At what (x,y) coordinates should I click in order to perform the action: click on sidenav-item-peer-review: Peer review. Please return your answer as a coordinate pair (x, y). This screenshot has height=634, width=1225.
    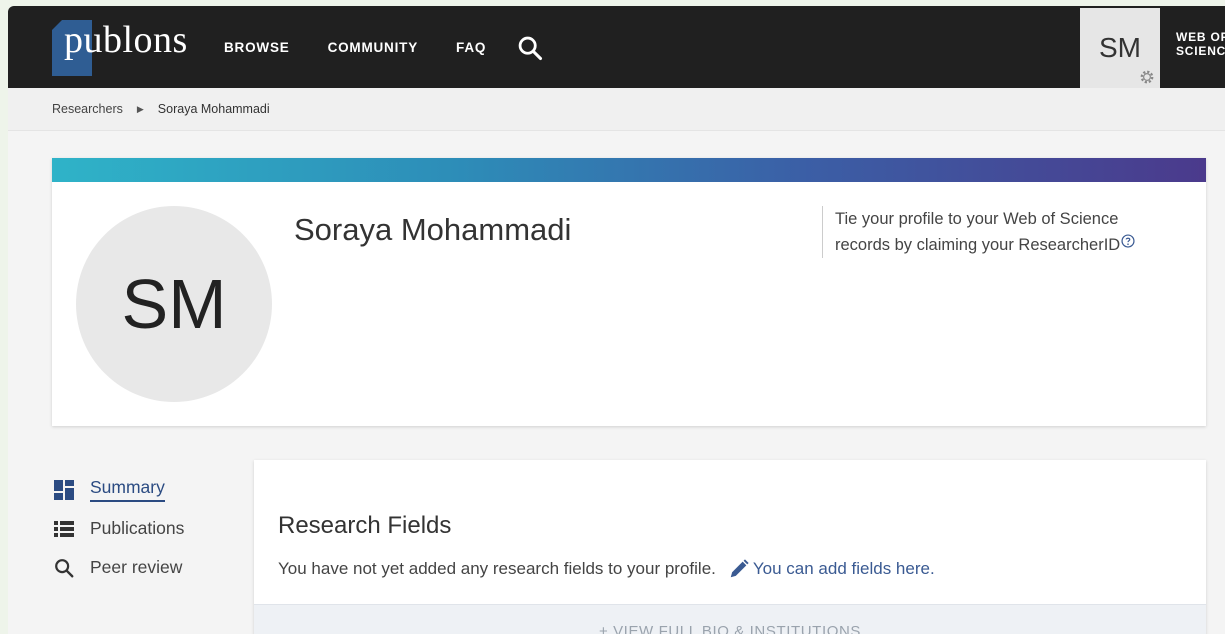
    Looking at the image, I should click on (118, 567).